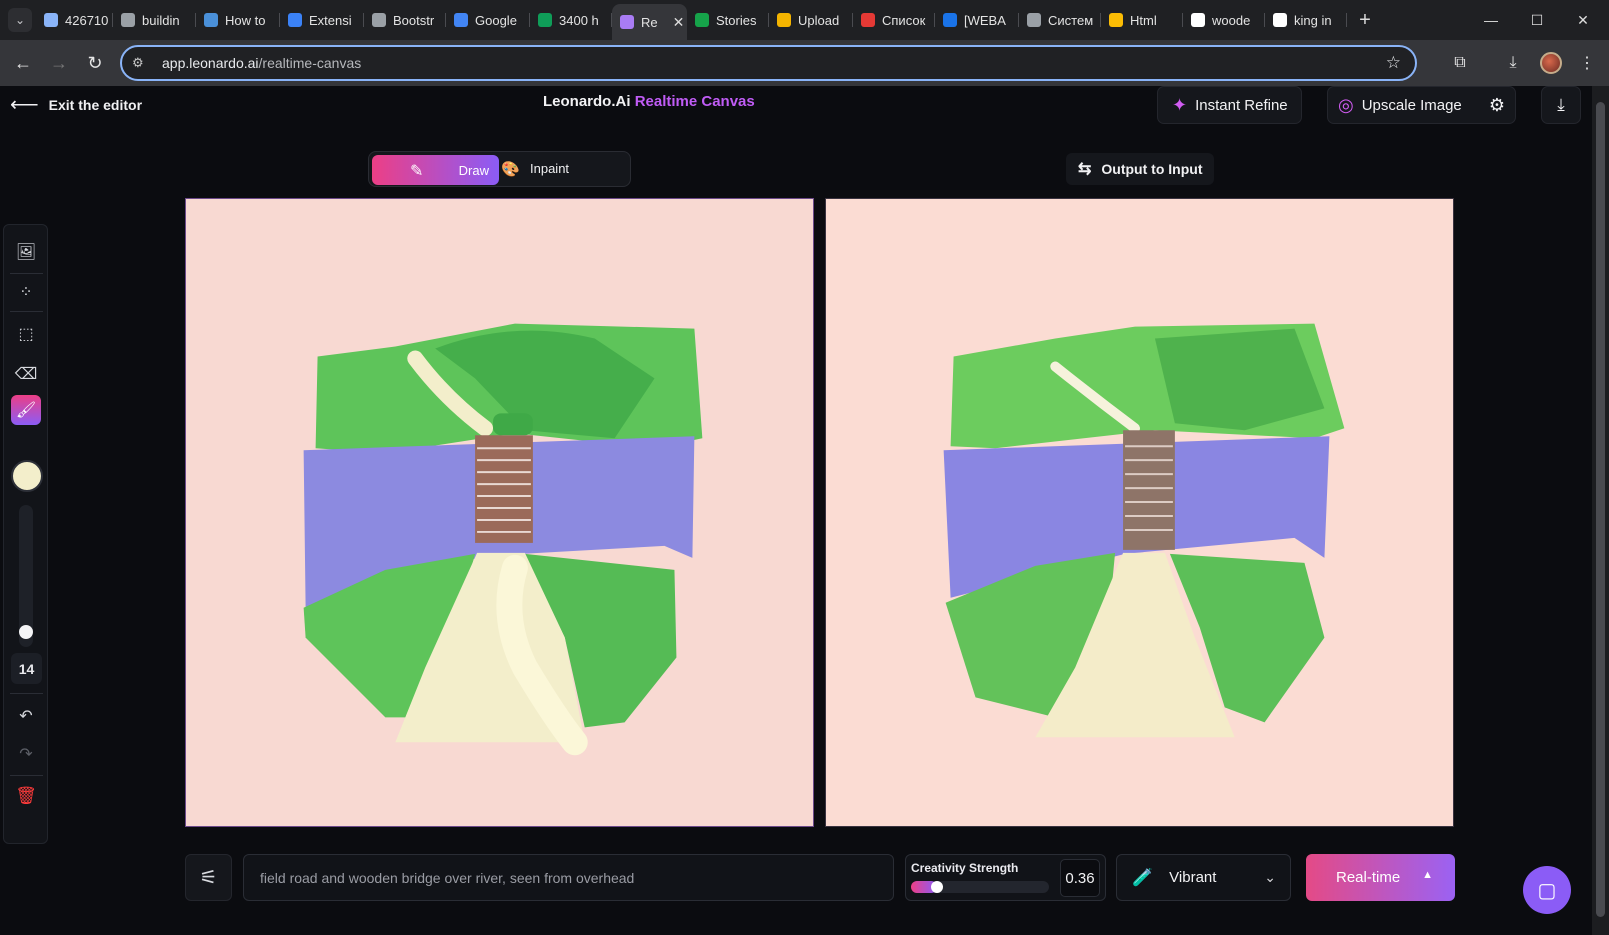  Describe the element at coordinates (936, 887) in the screenshot. I see `creativity-strength-knob` at that location.